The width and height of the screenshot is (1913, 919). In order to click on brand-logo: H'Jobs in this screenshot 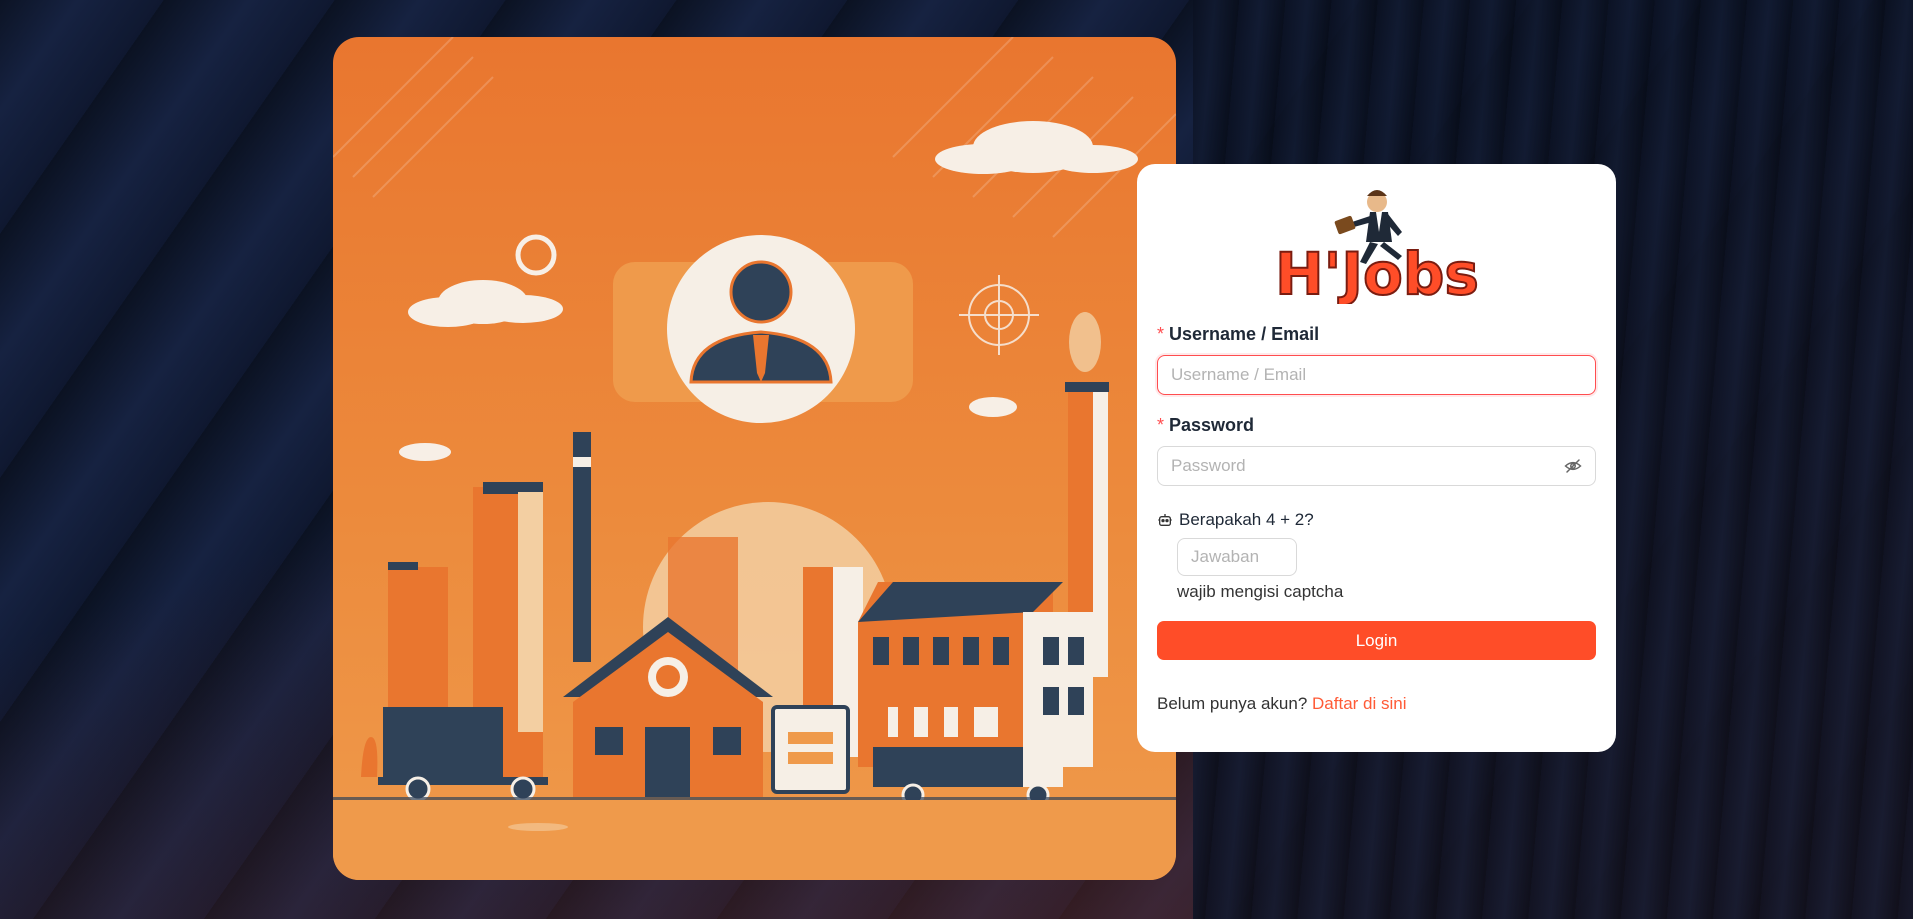, I will do `click(1376, 243)`.